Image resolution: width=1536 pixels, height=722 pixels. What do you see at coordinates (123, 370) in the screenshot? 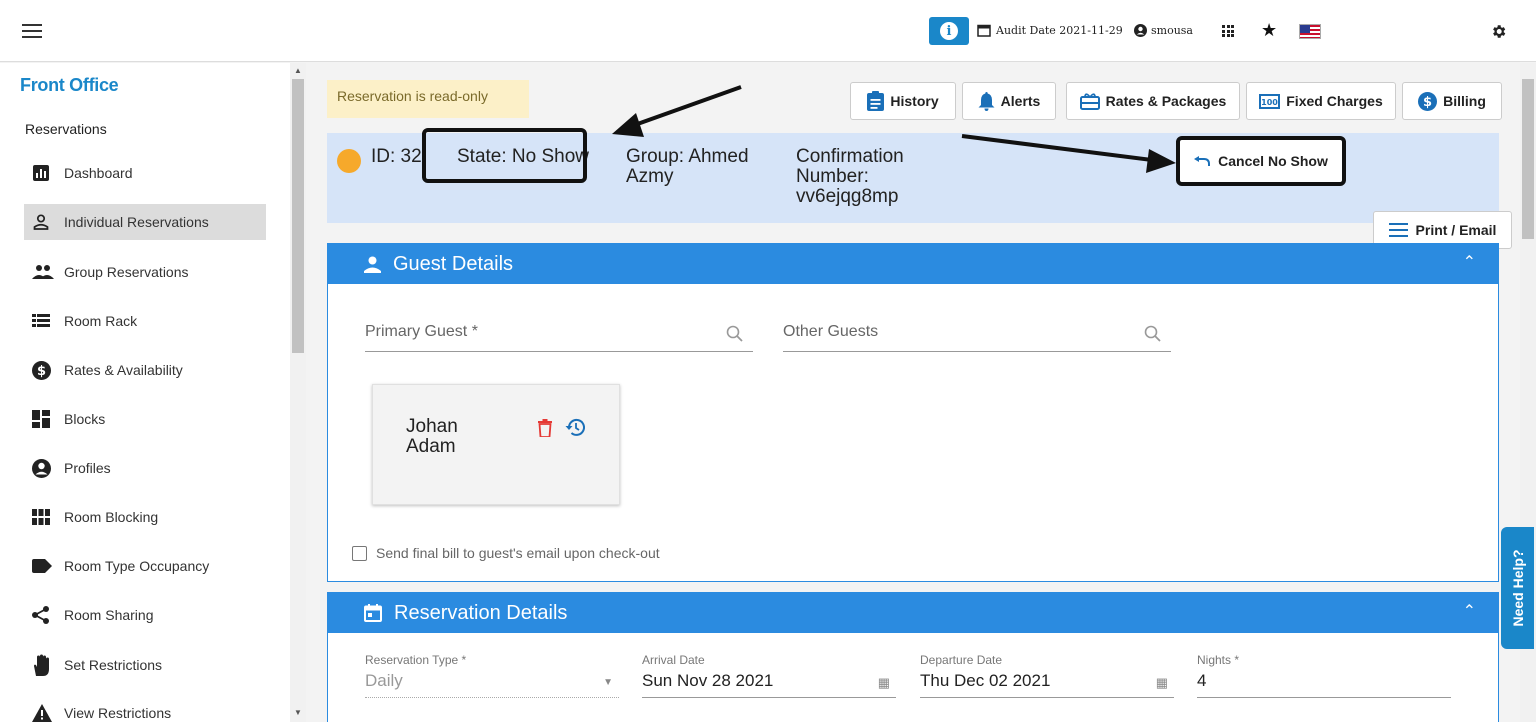
I see `sidebar-item-label: Rates & Availability` at bounding box center [123, 370].